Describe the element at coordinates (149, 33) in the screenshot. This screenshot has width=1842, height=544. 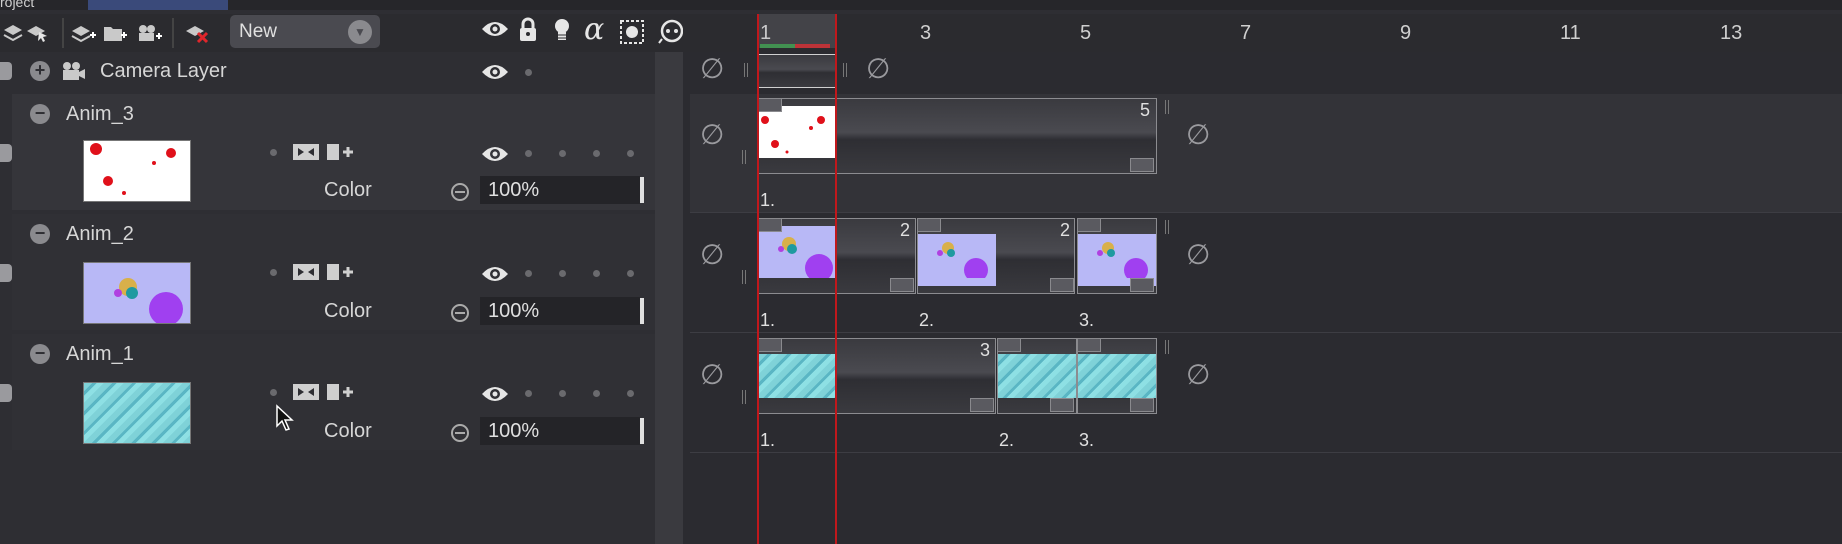
I see `add-camera-icon` at that location.